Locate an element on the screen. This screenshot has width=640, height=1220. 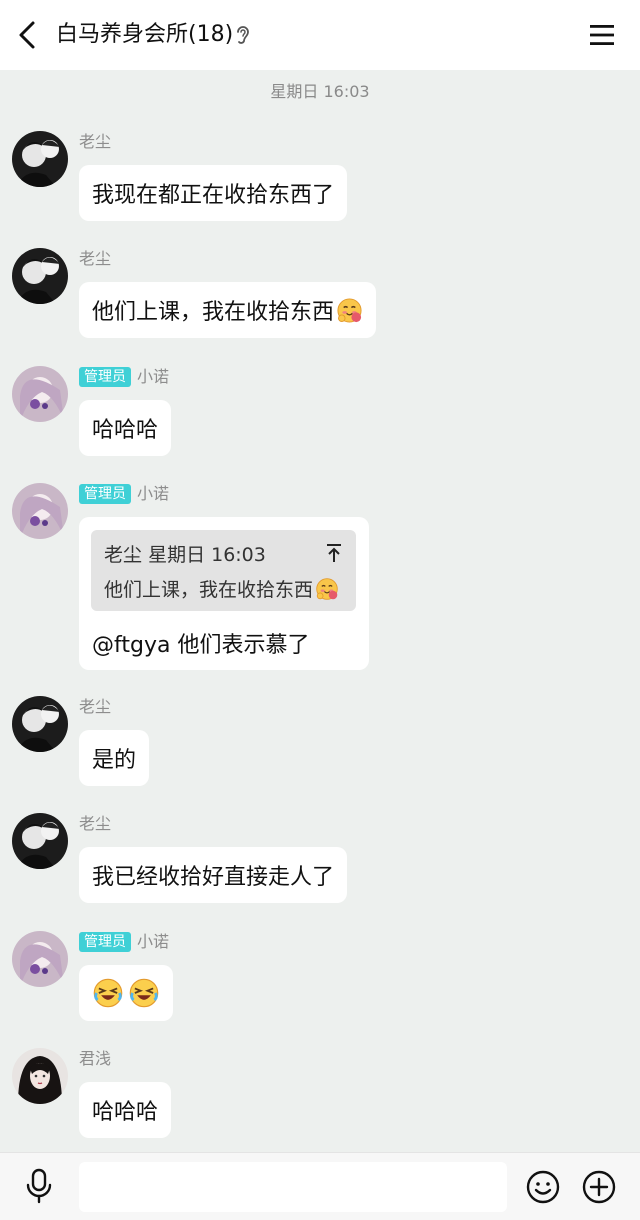
message-bubble: 我已经收拾好直接走人了 is located at coordinates (213, 875).